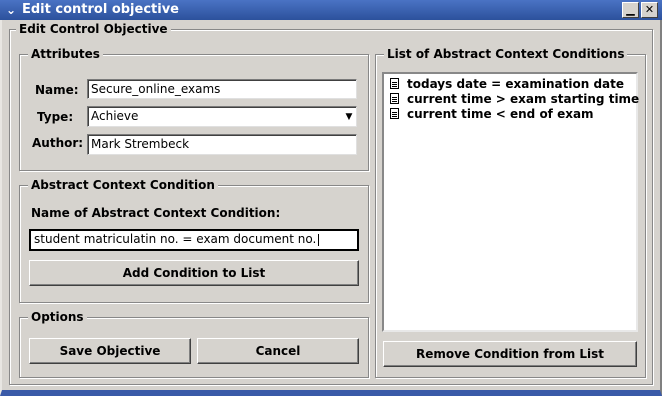 The image size is (662, 396). What do you see at coordinates (510, 354) in the screenshot?
I see `remove-condition-button: Remove Condition from List` at bounding box center [510, 354].